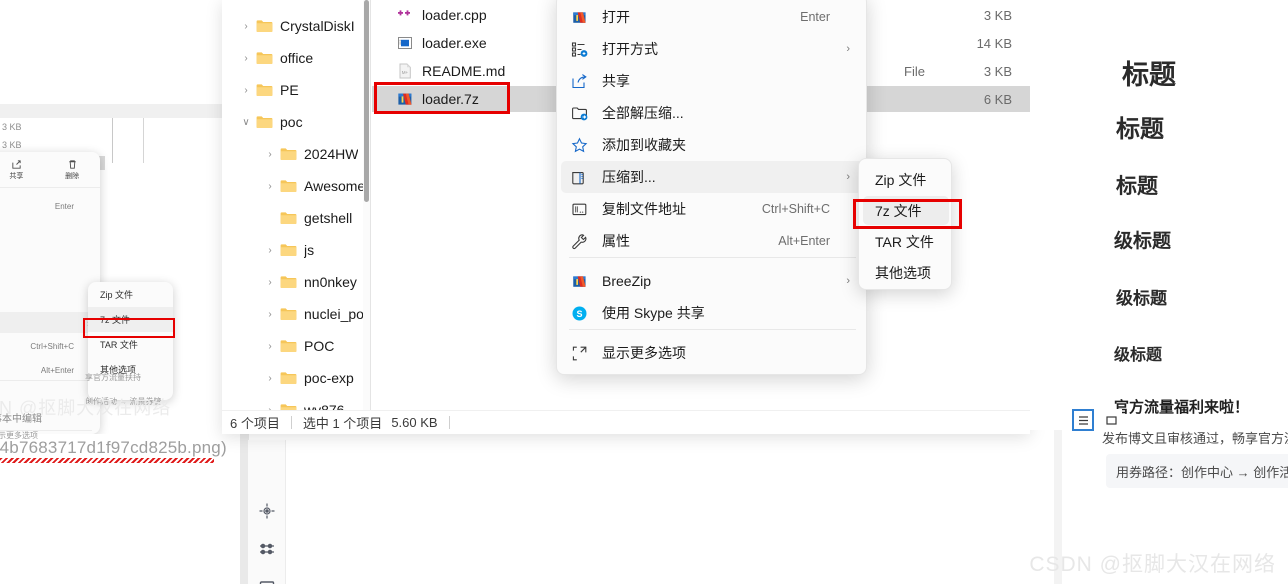 This screenshot has width=1288, height=584. What do you see at coordinates (57, 370) in the screenshot?
I see `mini-menu-accelerator: Alt+Enter` at bounding box center [57, 370].